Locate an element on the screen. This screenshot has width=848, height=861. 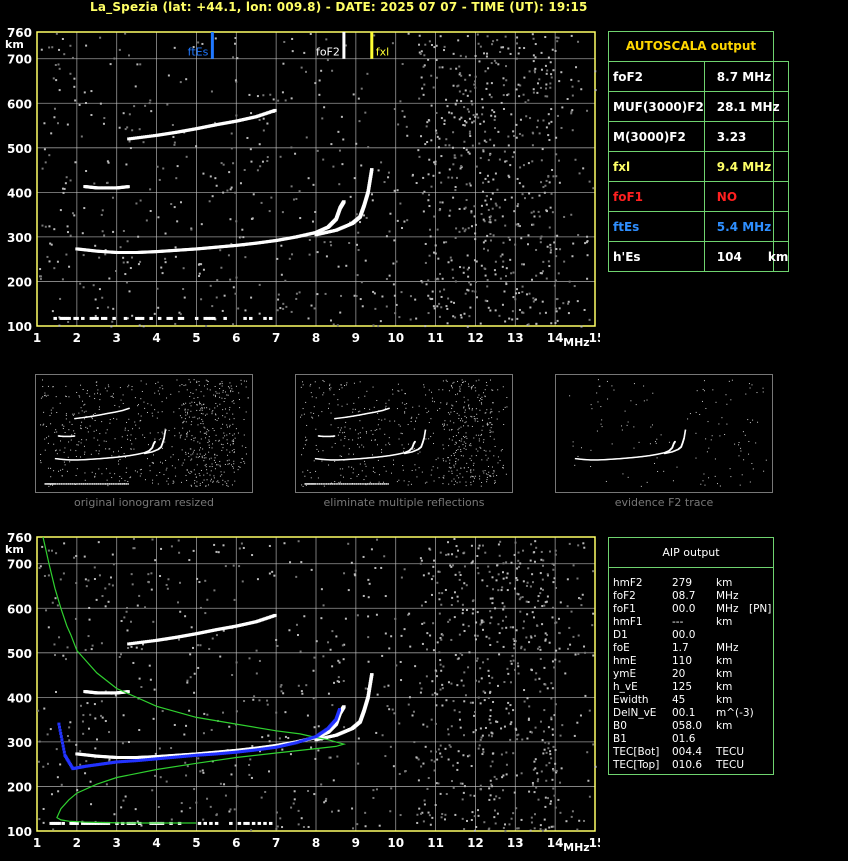
autoscala-value: 9.4 MHz is located at coordinates (746, 166).